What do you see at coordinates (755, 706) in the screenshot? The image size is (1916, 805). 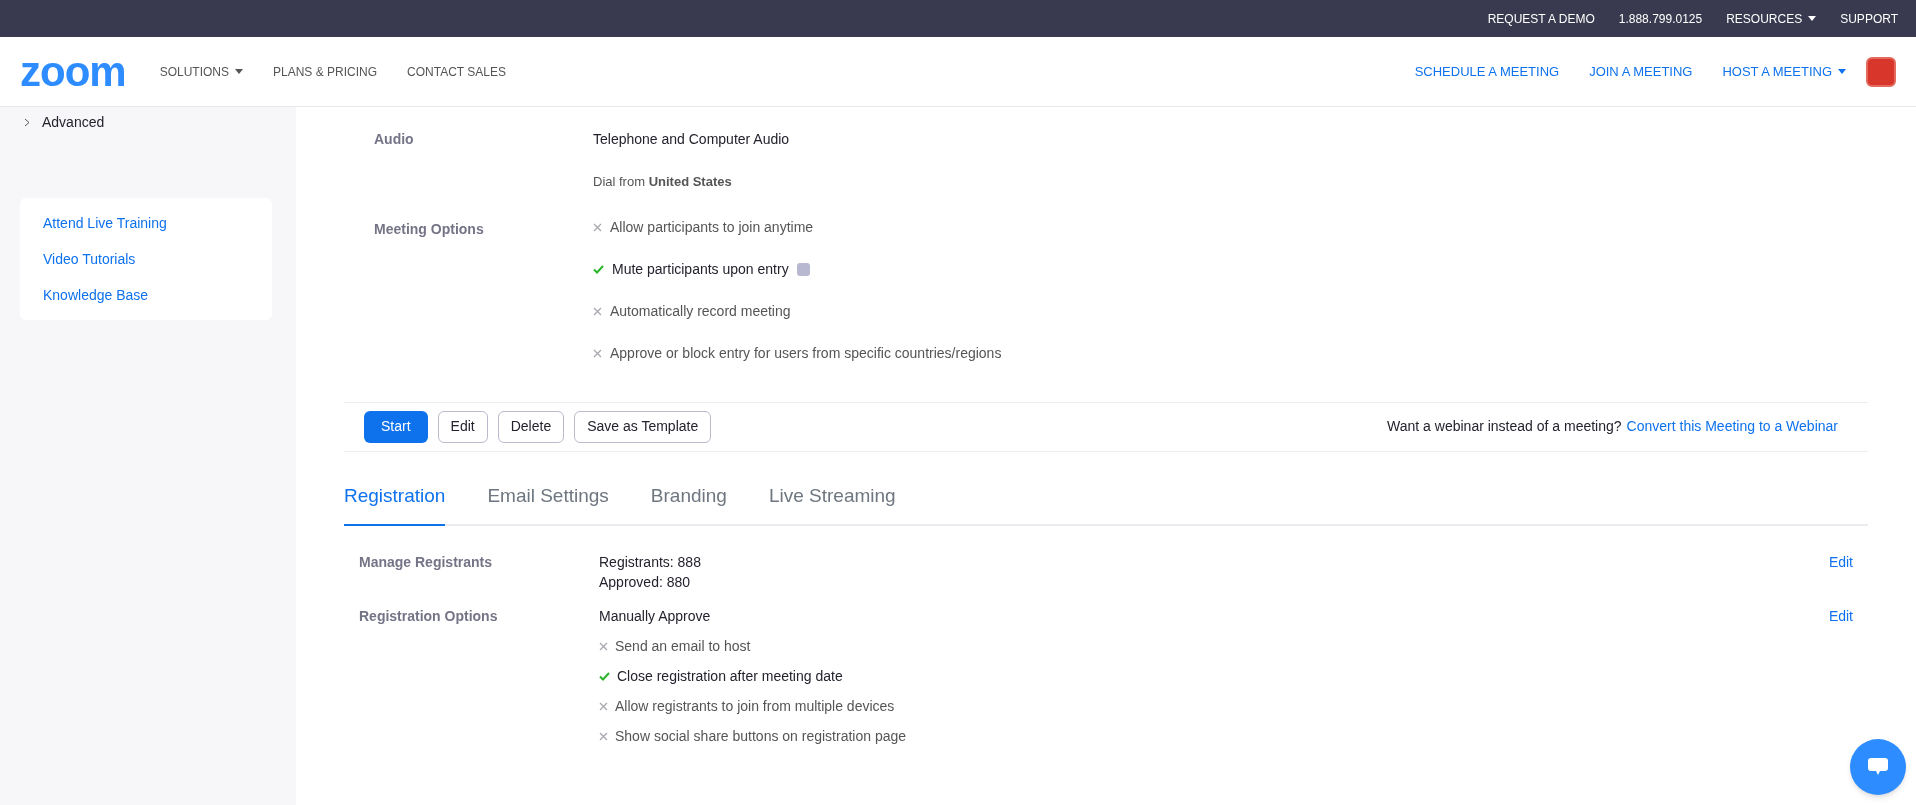 I see `option-text: Allow registrants to join from multiple devices` at bounding box center [755, 706].